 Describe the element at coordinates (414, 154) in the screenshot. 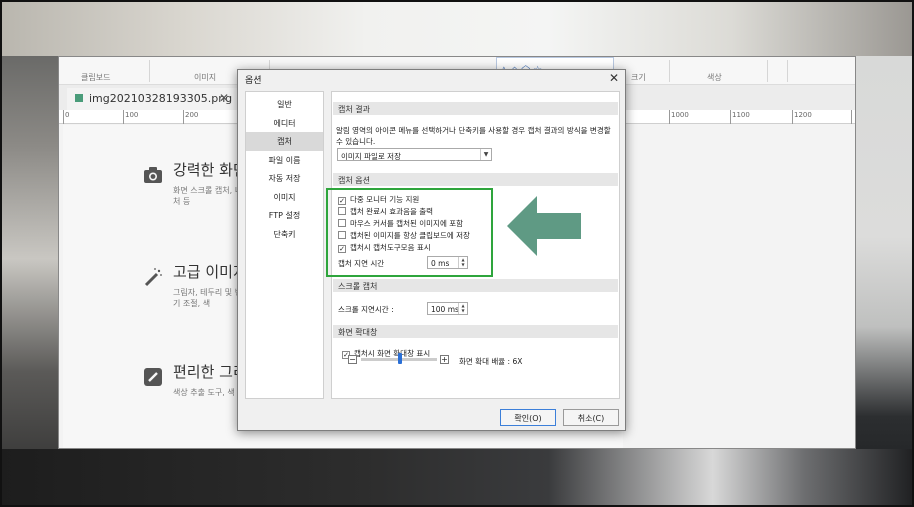

I see `capture-result-select: 이미지 파일로 저장 ▼` at that location.